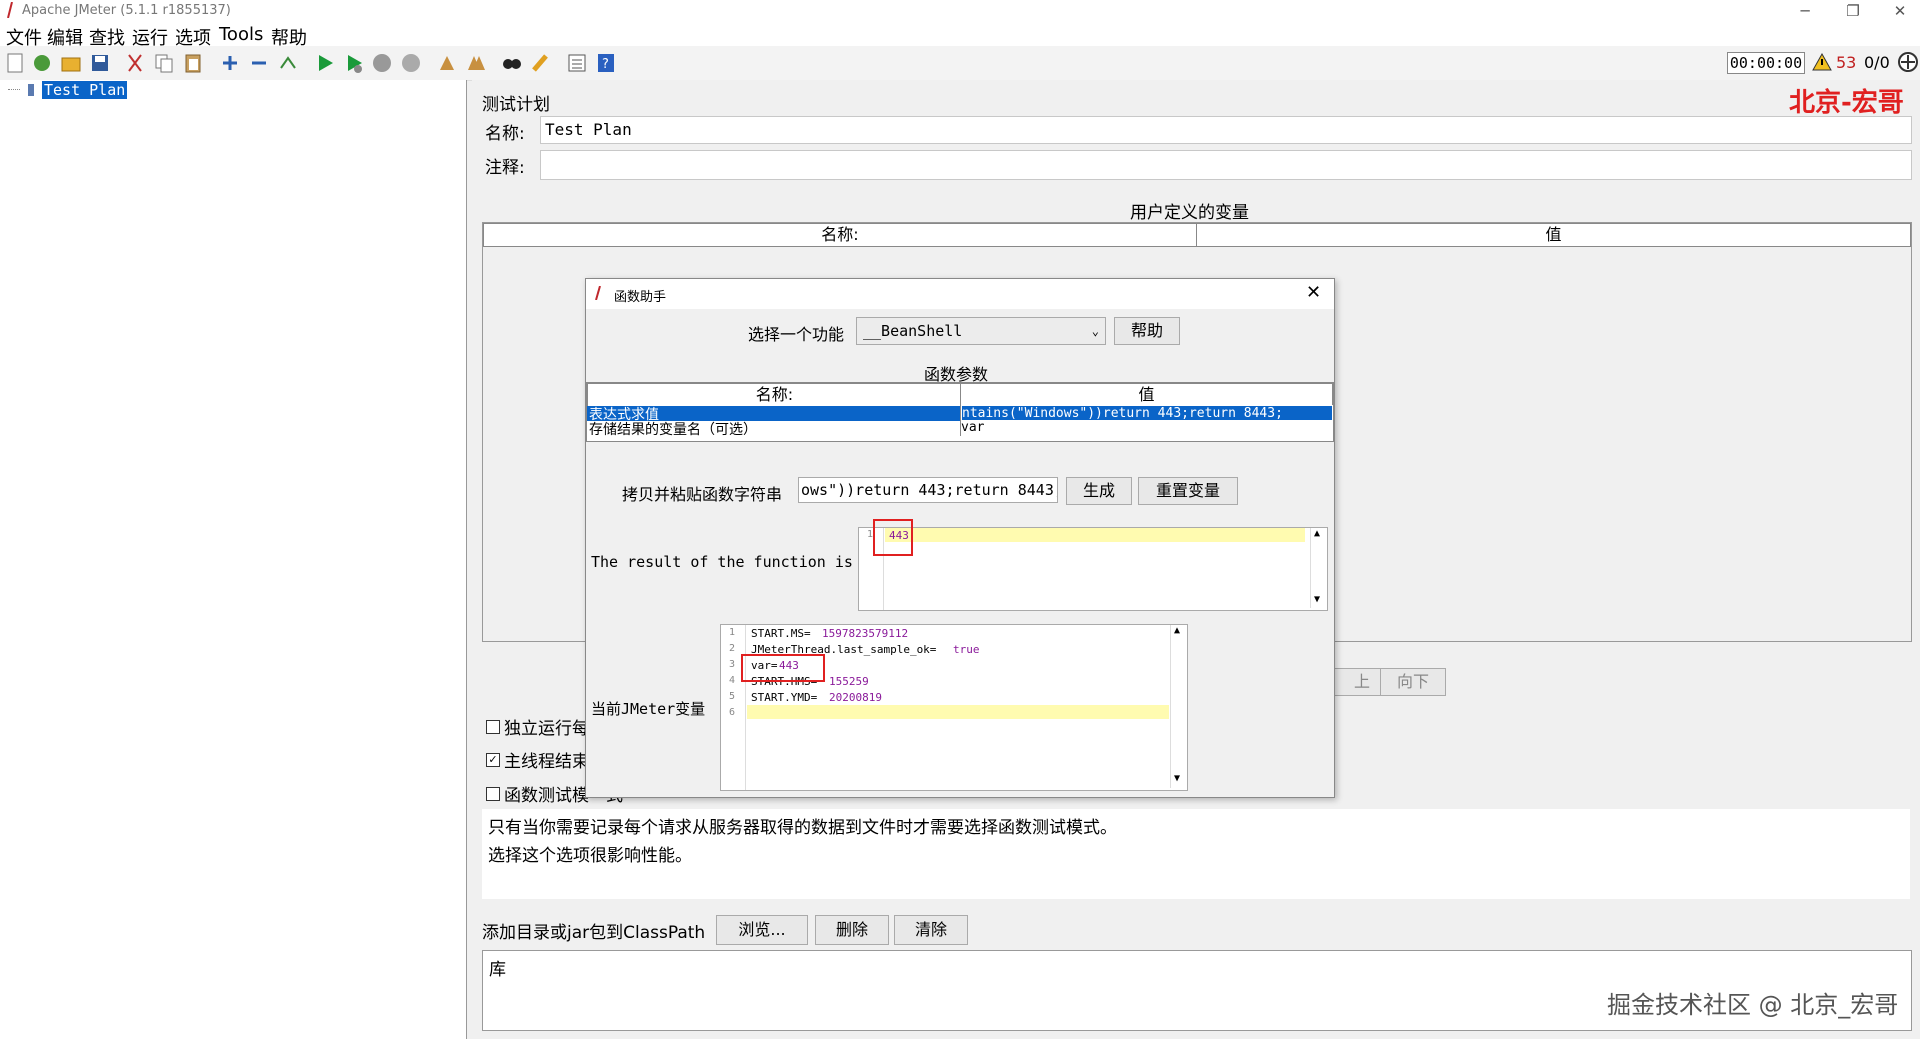  I want to click on dialog-close-icon: ✕, so click(1313, 292).